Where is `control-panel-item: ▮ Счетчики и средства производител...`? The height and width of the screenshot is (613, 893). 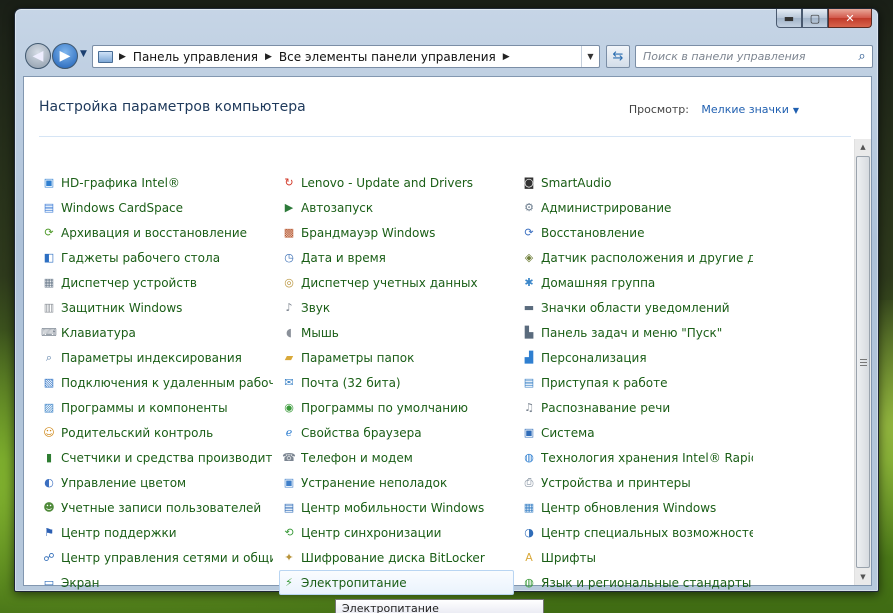
control-panel-item: ▮ Счетчики и средства производител... is located at coordinates (156, 457).